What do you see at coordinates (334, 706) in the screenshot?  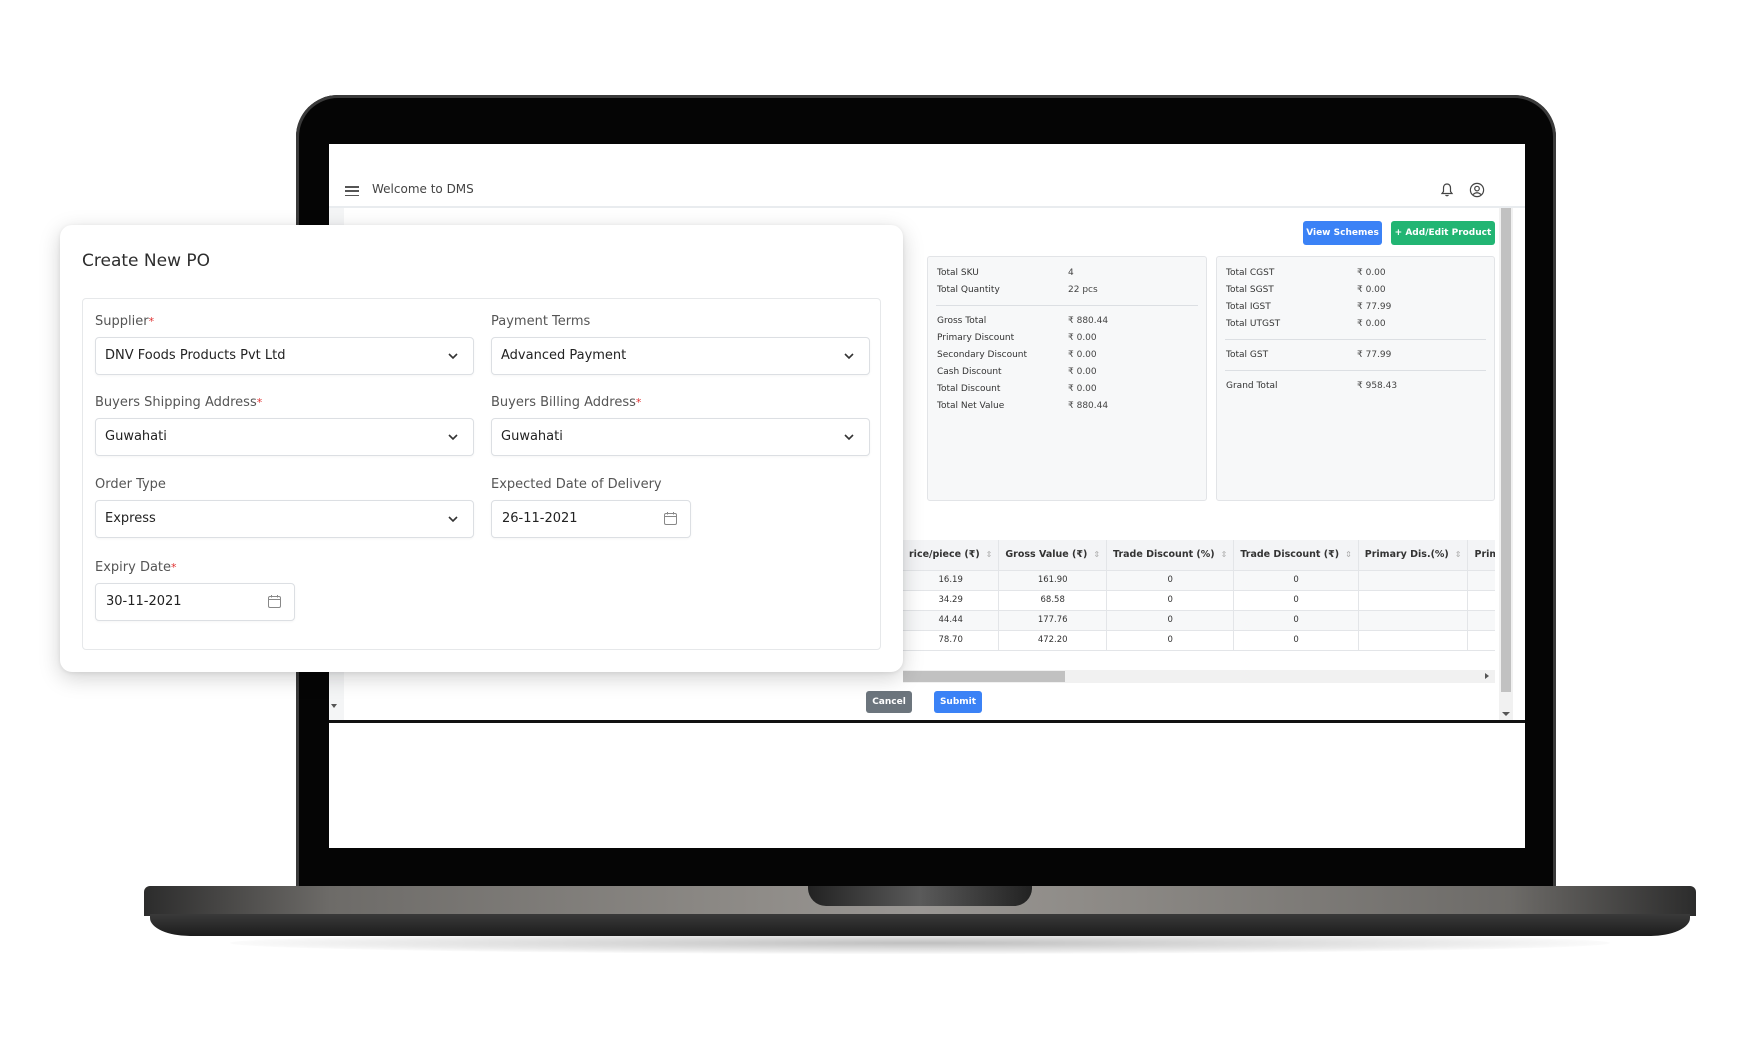 I see `scroll-down-left-icon` at bounding box center [334, 706].